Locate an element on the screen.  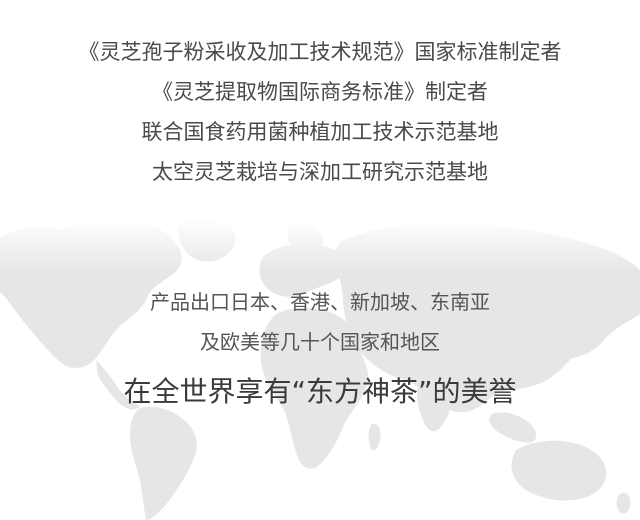
export-countries-line-2: 及欧美等几十个国家和地区 is located at coordinates (320, 342).